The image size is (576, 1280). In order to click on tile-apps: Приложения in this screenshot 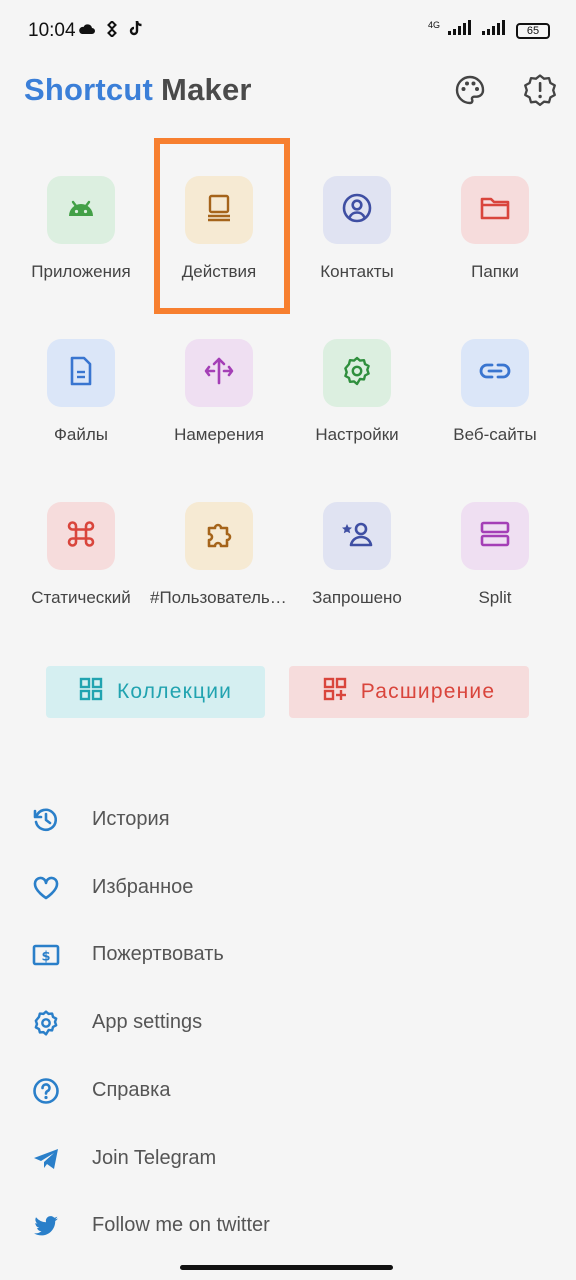, I will do `click(81, 251)`.